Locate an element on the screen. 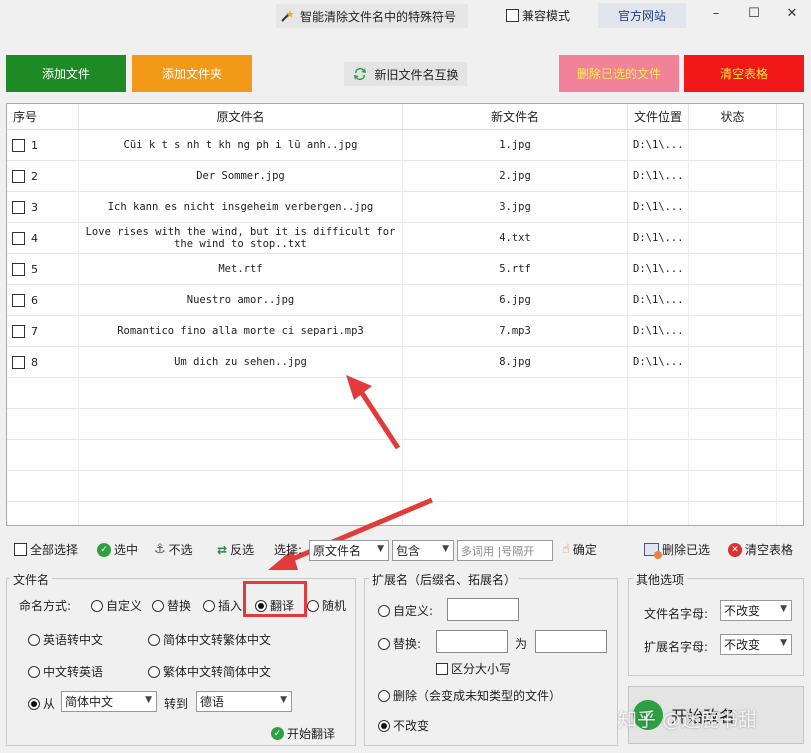  clear-table-button: 清空表格 is located at coordinates (744, 73).